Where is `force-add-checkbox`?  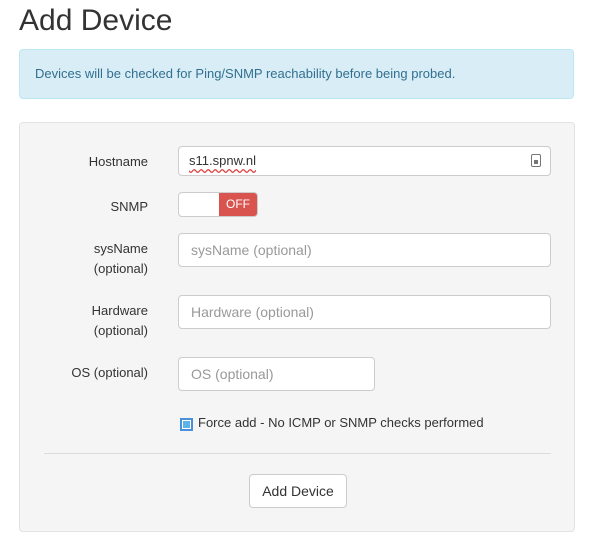 force-add-checkbox is located at coordinates (186, 424).